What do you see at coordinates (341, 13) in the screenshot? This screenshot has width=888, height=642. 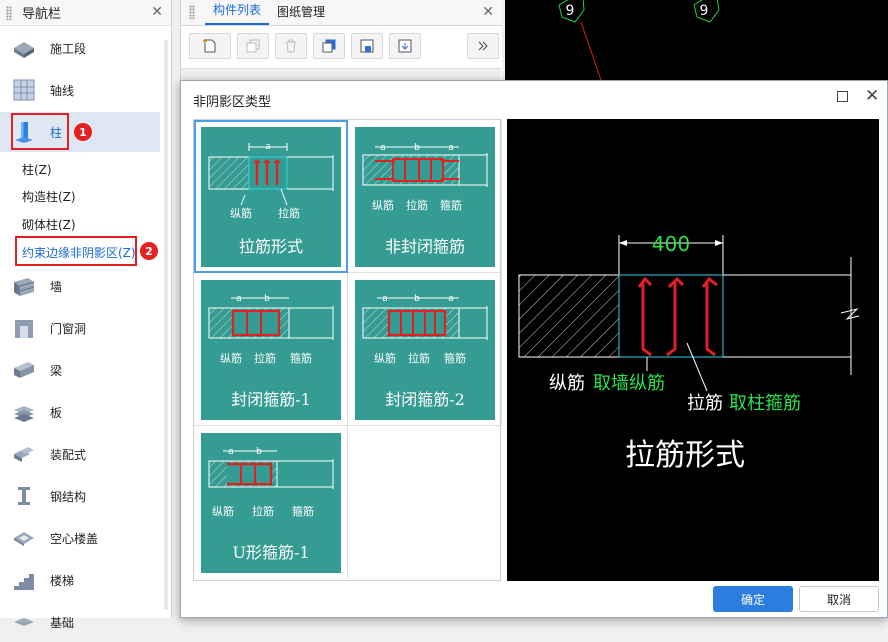 I see `component-tabs: 构件列表 图纸管理 ✕` at bounding box center [341, 13].